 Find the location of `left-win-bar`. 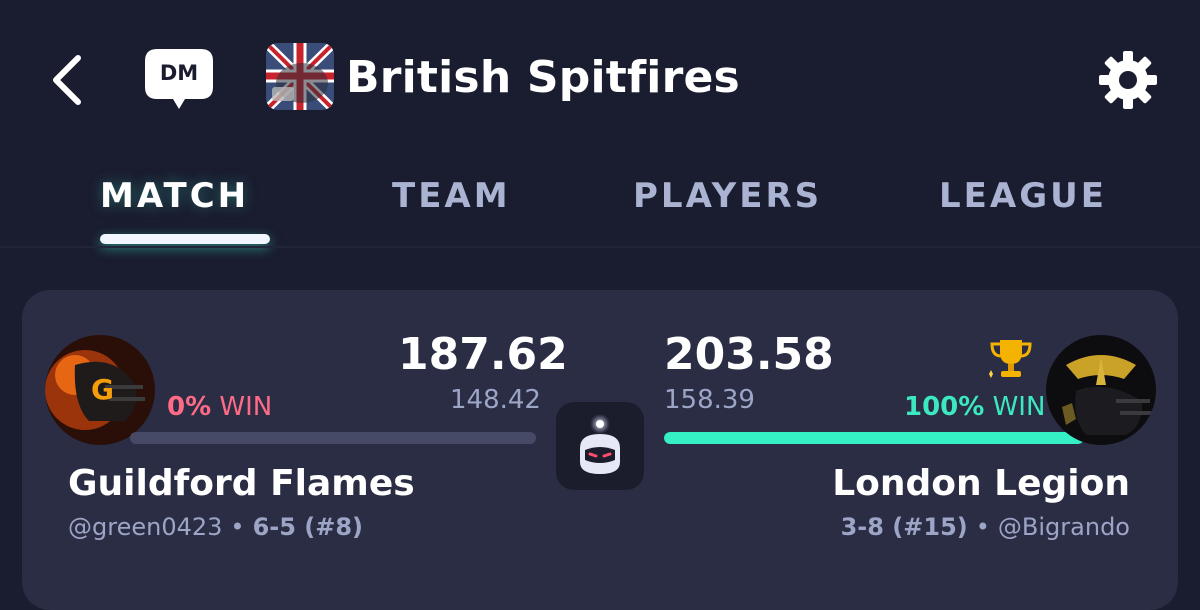

left-win-bar is located at coordinates (333, 438).